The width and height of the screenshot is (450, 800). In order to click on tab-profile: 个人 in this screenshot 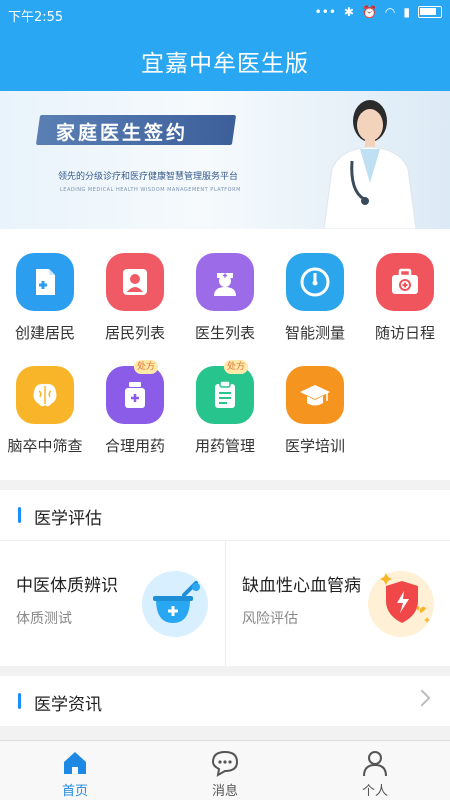, I will do `click(375, 770)`.